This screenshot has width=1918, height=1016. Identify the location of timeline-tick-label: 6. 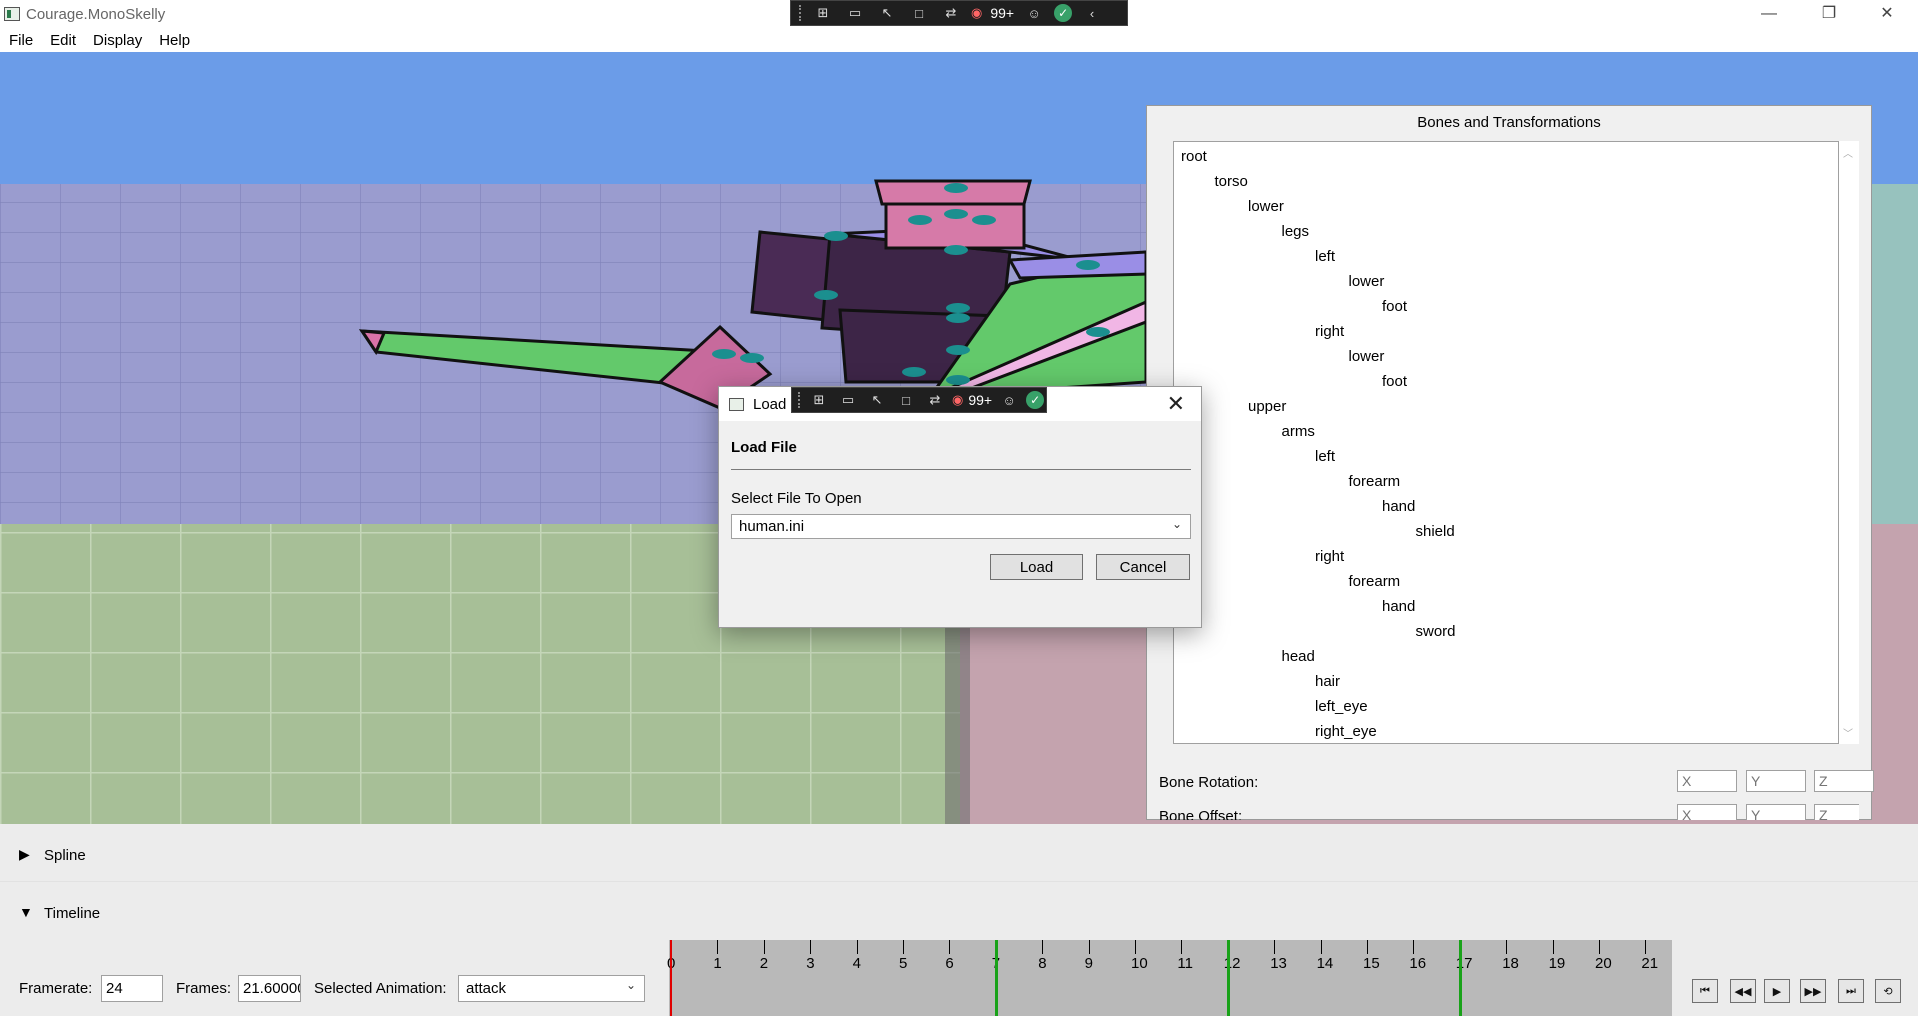
(949, 963).